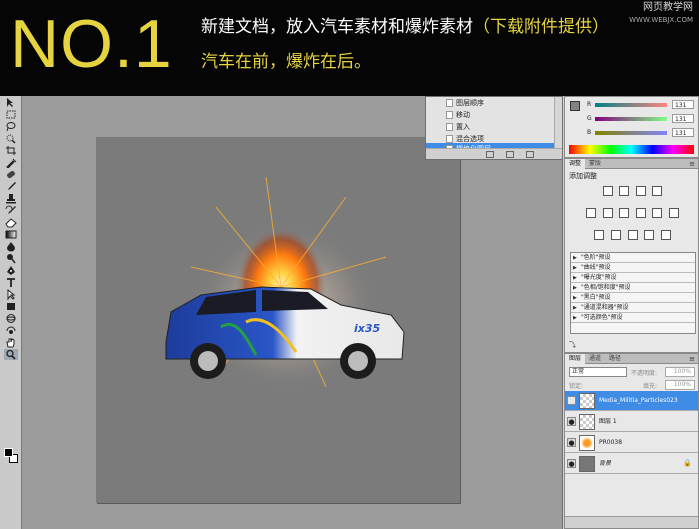 The height and width of the screenshot is (529, 699). I want to click on foreground-color-swatch, so click(8, 452).